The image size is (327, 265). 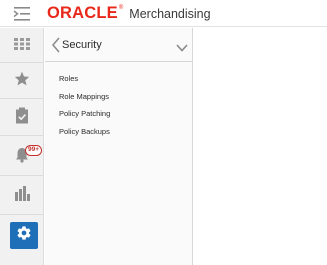 What do you see at coordinates (84, 118) in the screenshot?
I see `menu-item-policy-patching: Policy Patching` at bounding box center [84, 118].